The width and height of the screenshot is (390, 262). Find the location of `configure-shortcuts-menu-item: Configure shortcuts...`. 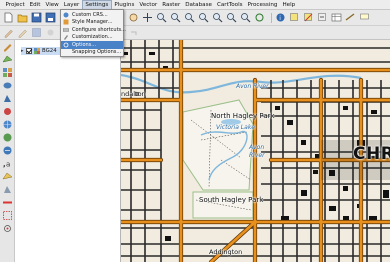

configure-shortcuts-menu-item: Configure shortcuts... is located at coordinates (93, 30).